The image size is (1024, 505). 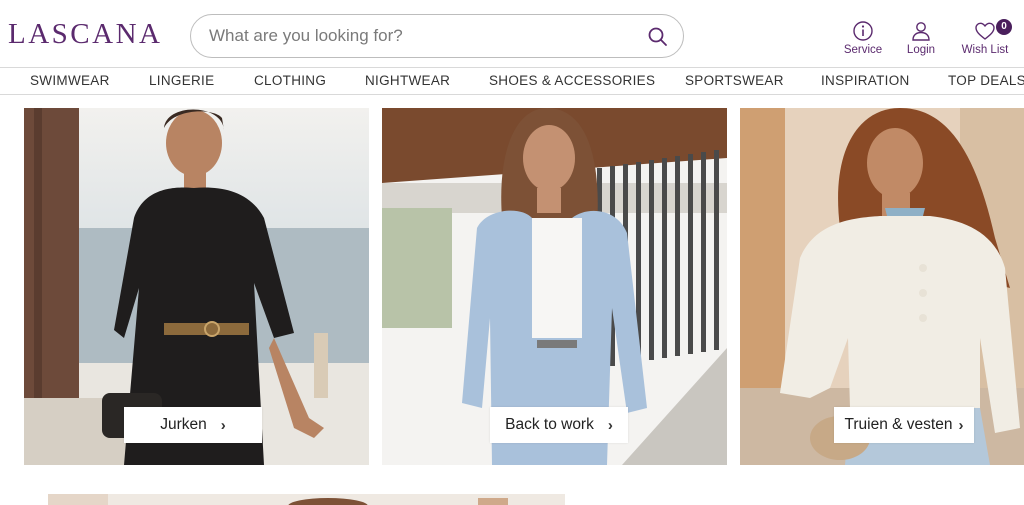 I want to click on login-label: Login, so click(x=921, y=50).